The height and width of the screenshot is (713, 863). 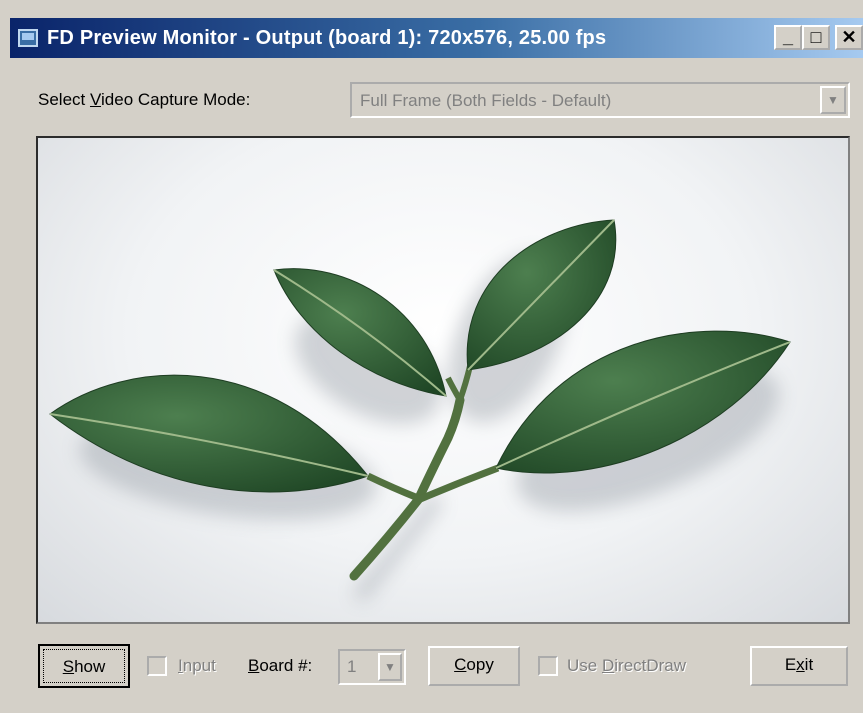 I want to click on close-button: ✕, so click(x=849, y=37).